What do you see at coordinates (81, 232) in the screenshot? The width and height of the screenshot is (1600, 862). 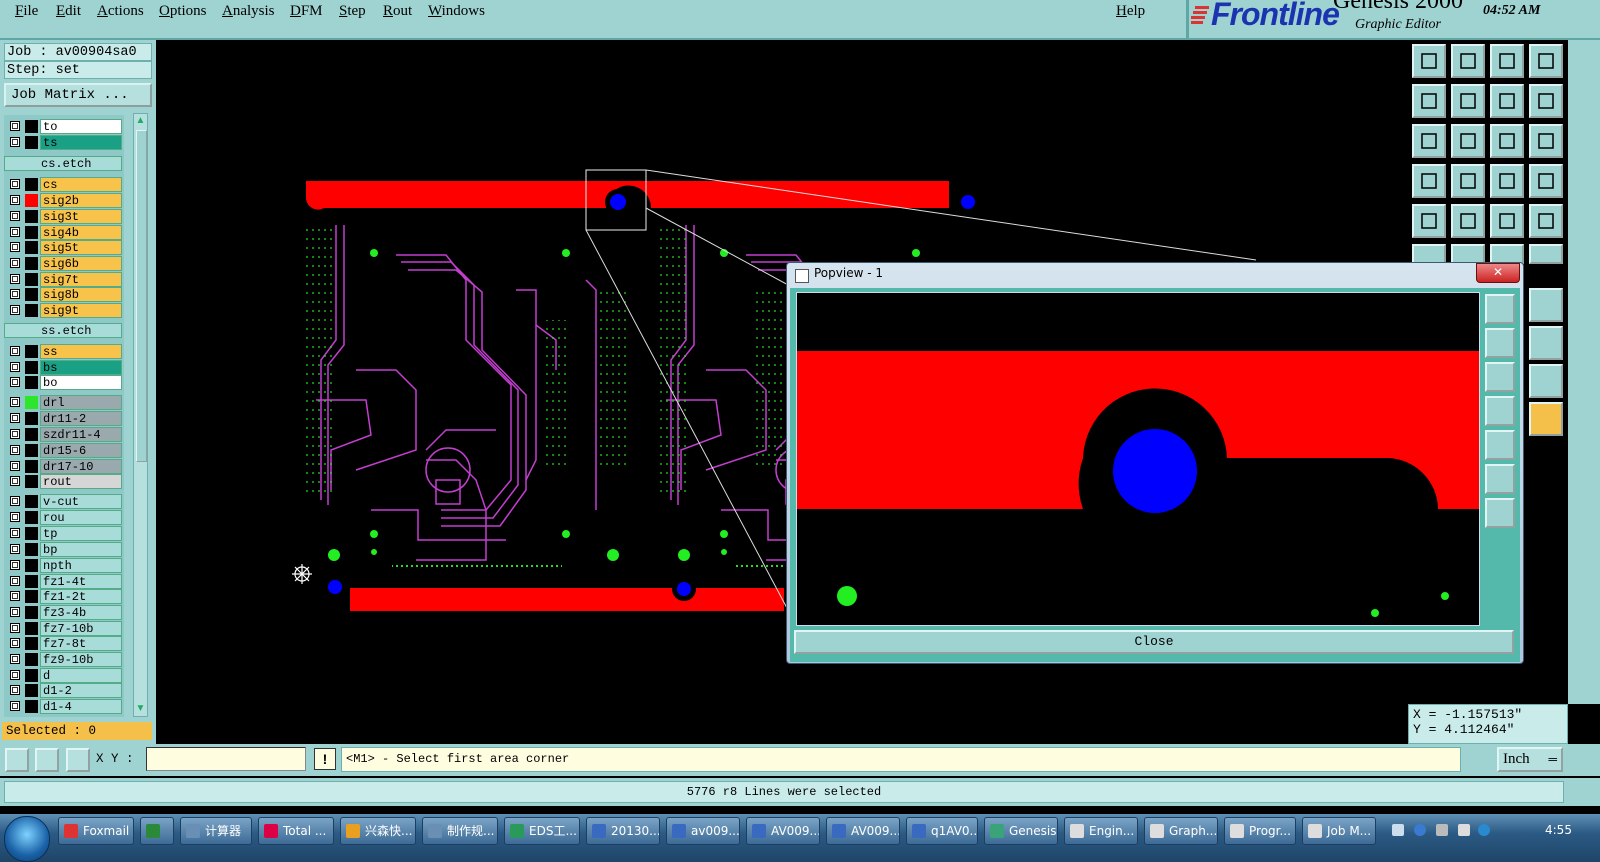 I see `layer-name: sig4b` at bounding box center [81, 232].